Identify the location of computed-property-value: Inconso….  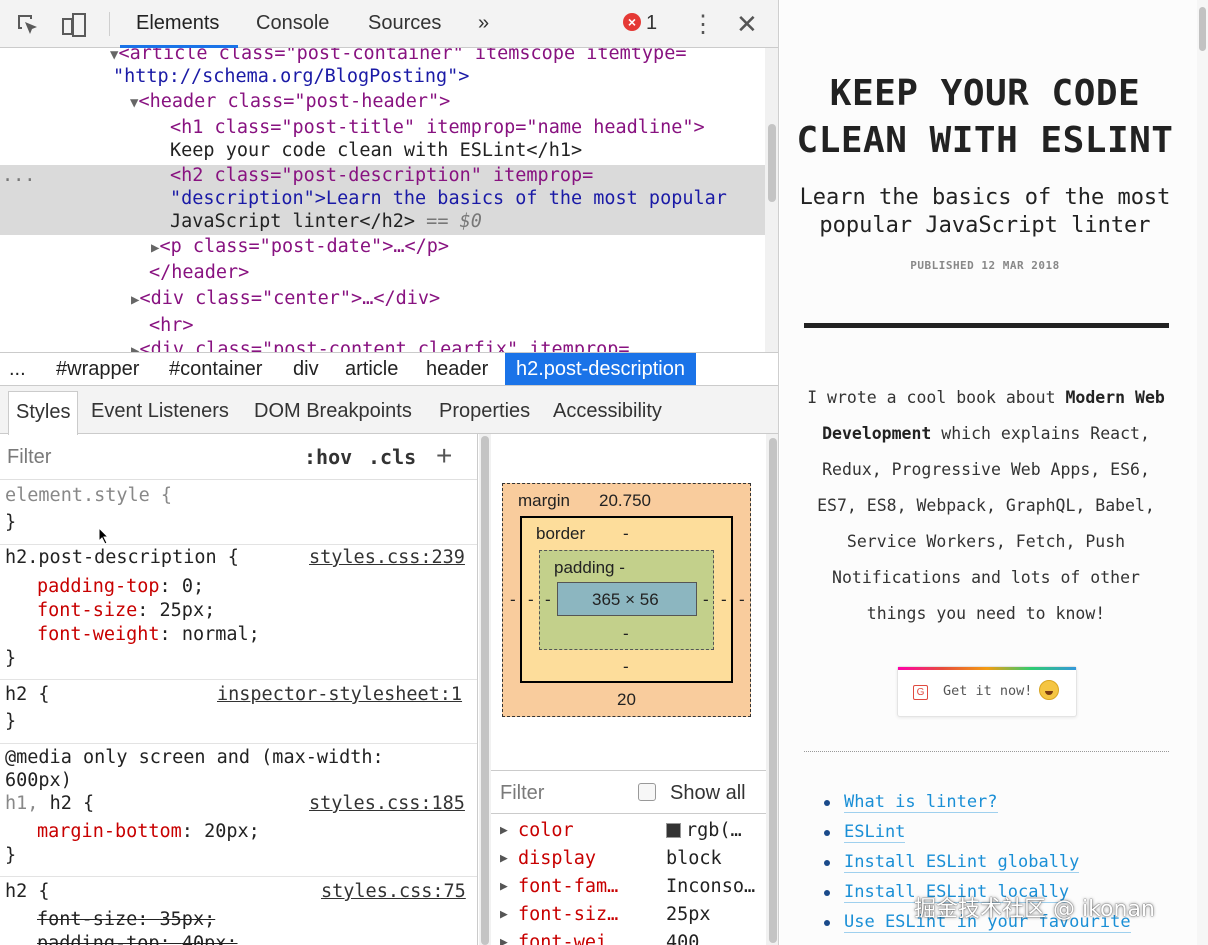
(711, 886).